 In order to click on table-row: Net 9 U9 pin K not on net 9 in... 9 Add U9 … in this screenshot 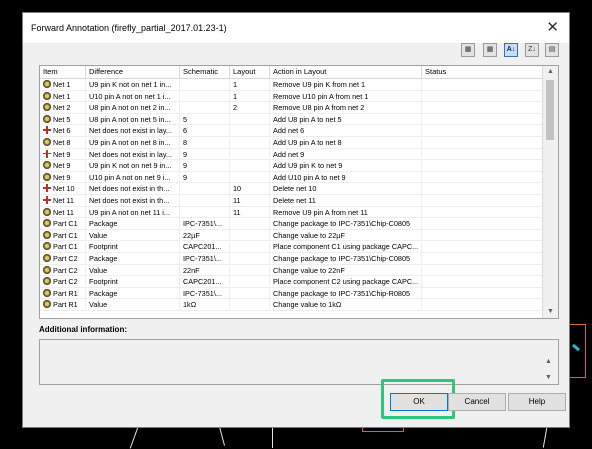, I will do `click(291, 166)`.